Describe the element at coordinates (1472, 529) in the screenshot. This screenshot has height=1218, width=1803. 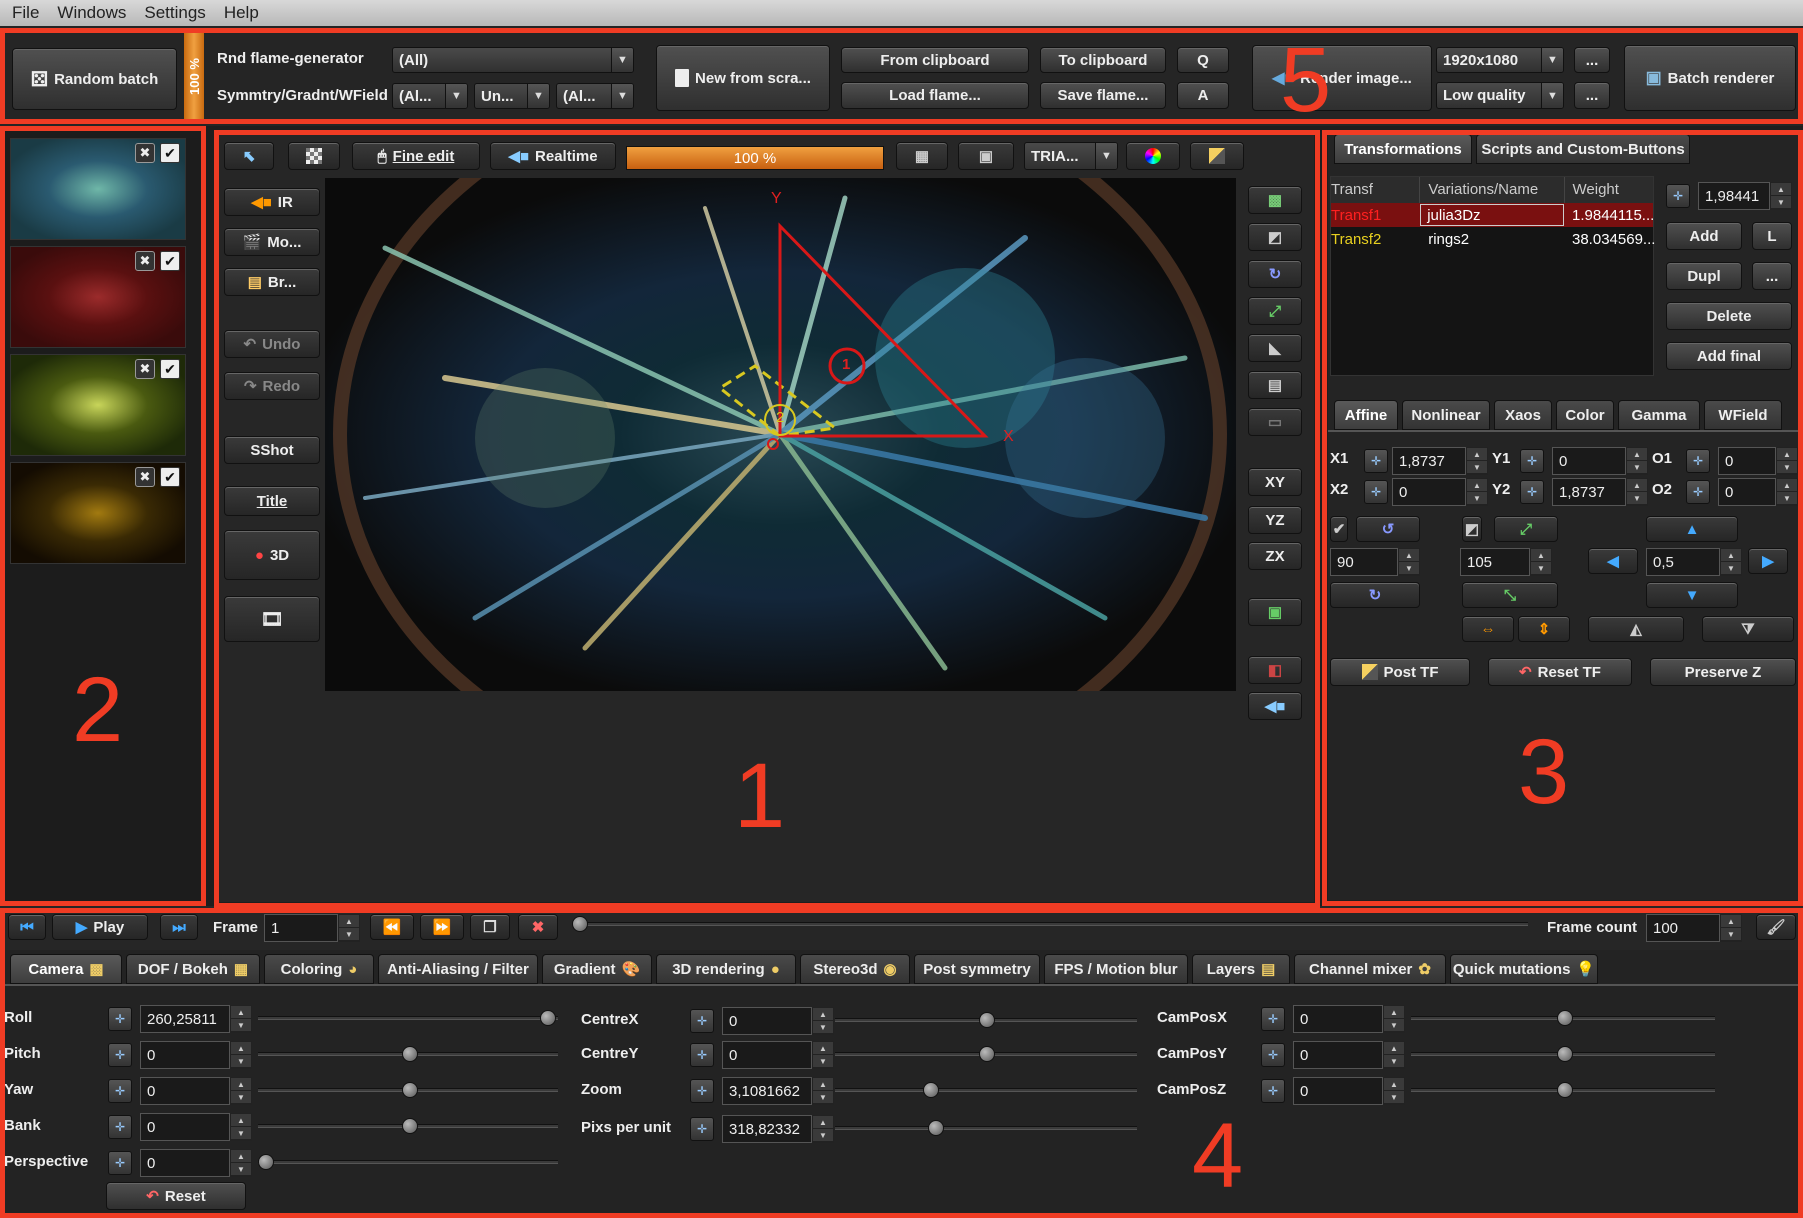
I see `scale-check-button: ◩` at that location.